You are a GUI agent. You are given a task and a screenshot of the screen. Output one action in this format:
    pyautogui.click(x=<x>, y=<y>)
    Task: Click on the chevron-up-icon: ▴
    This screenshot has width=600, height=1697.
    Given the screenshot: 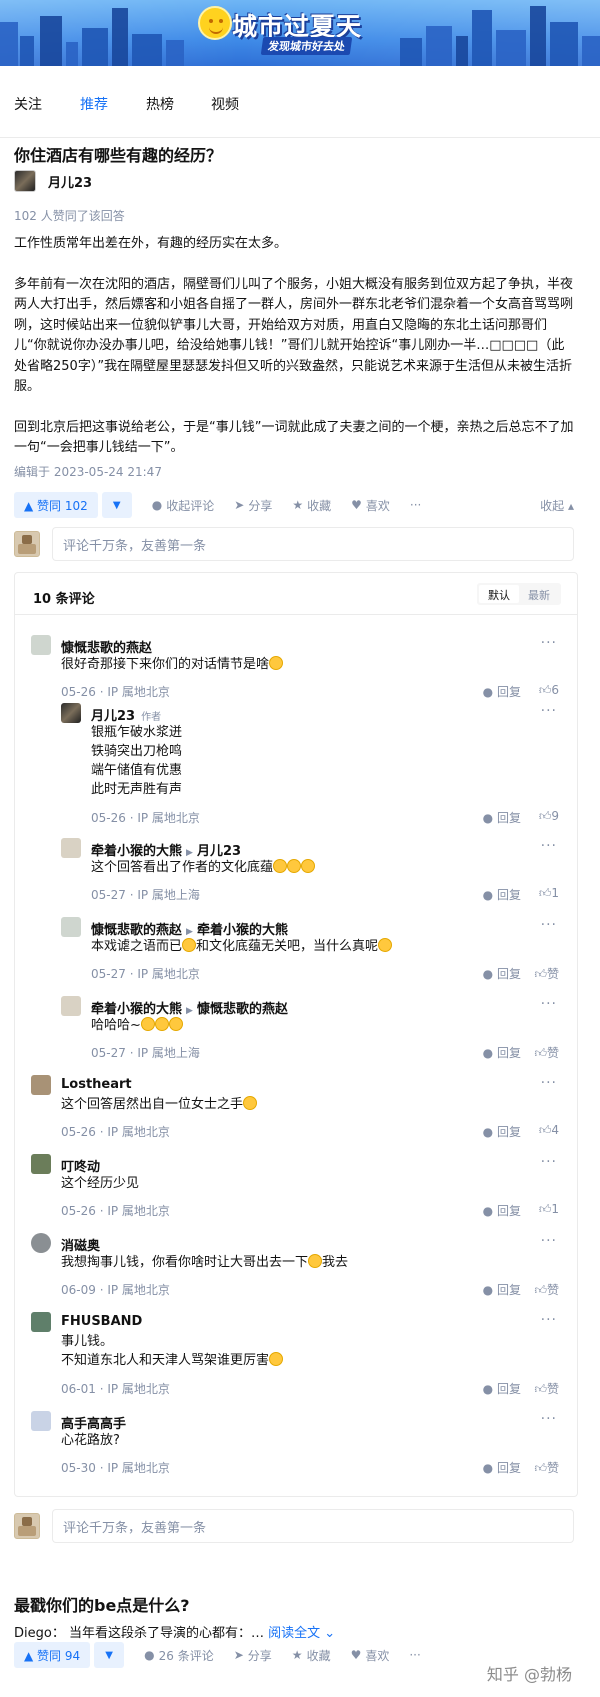 What is the action you would take?
    pyautogui.click(x=570, y=505)
    